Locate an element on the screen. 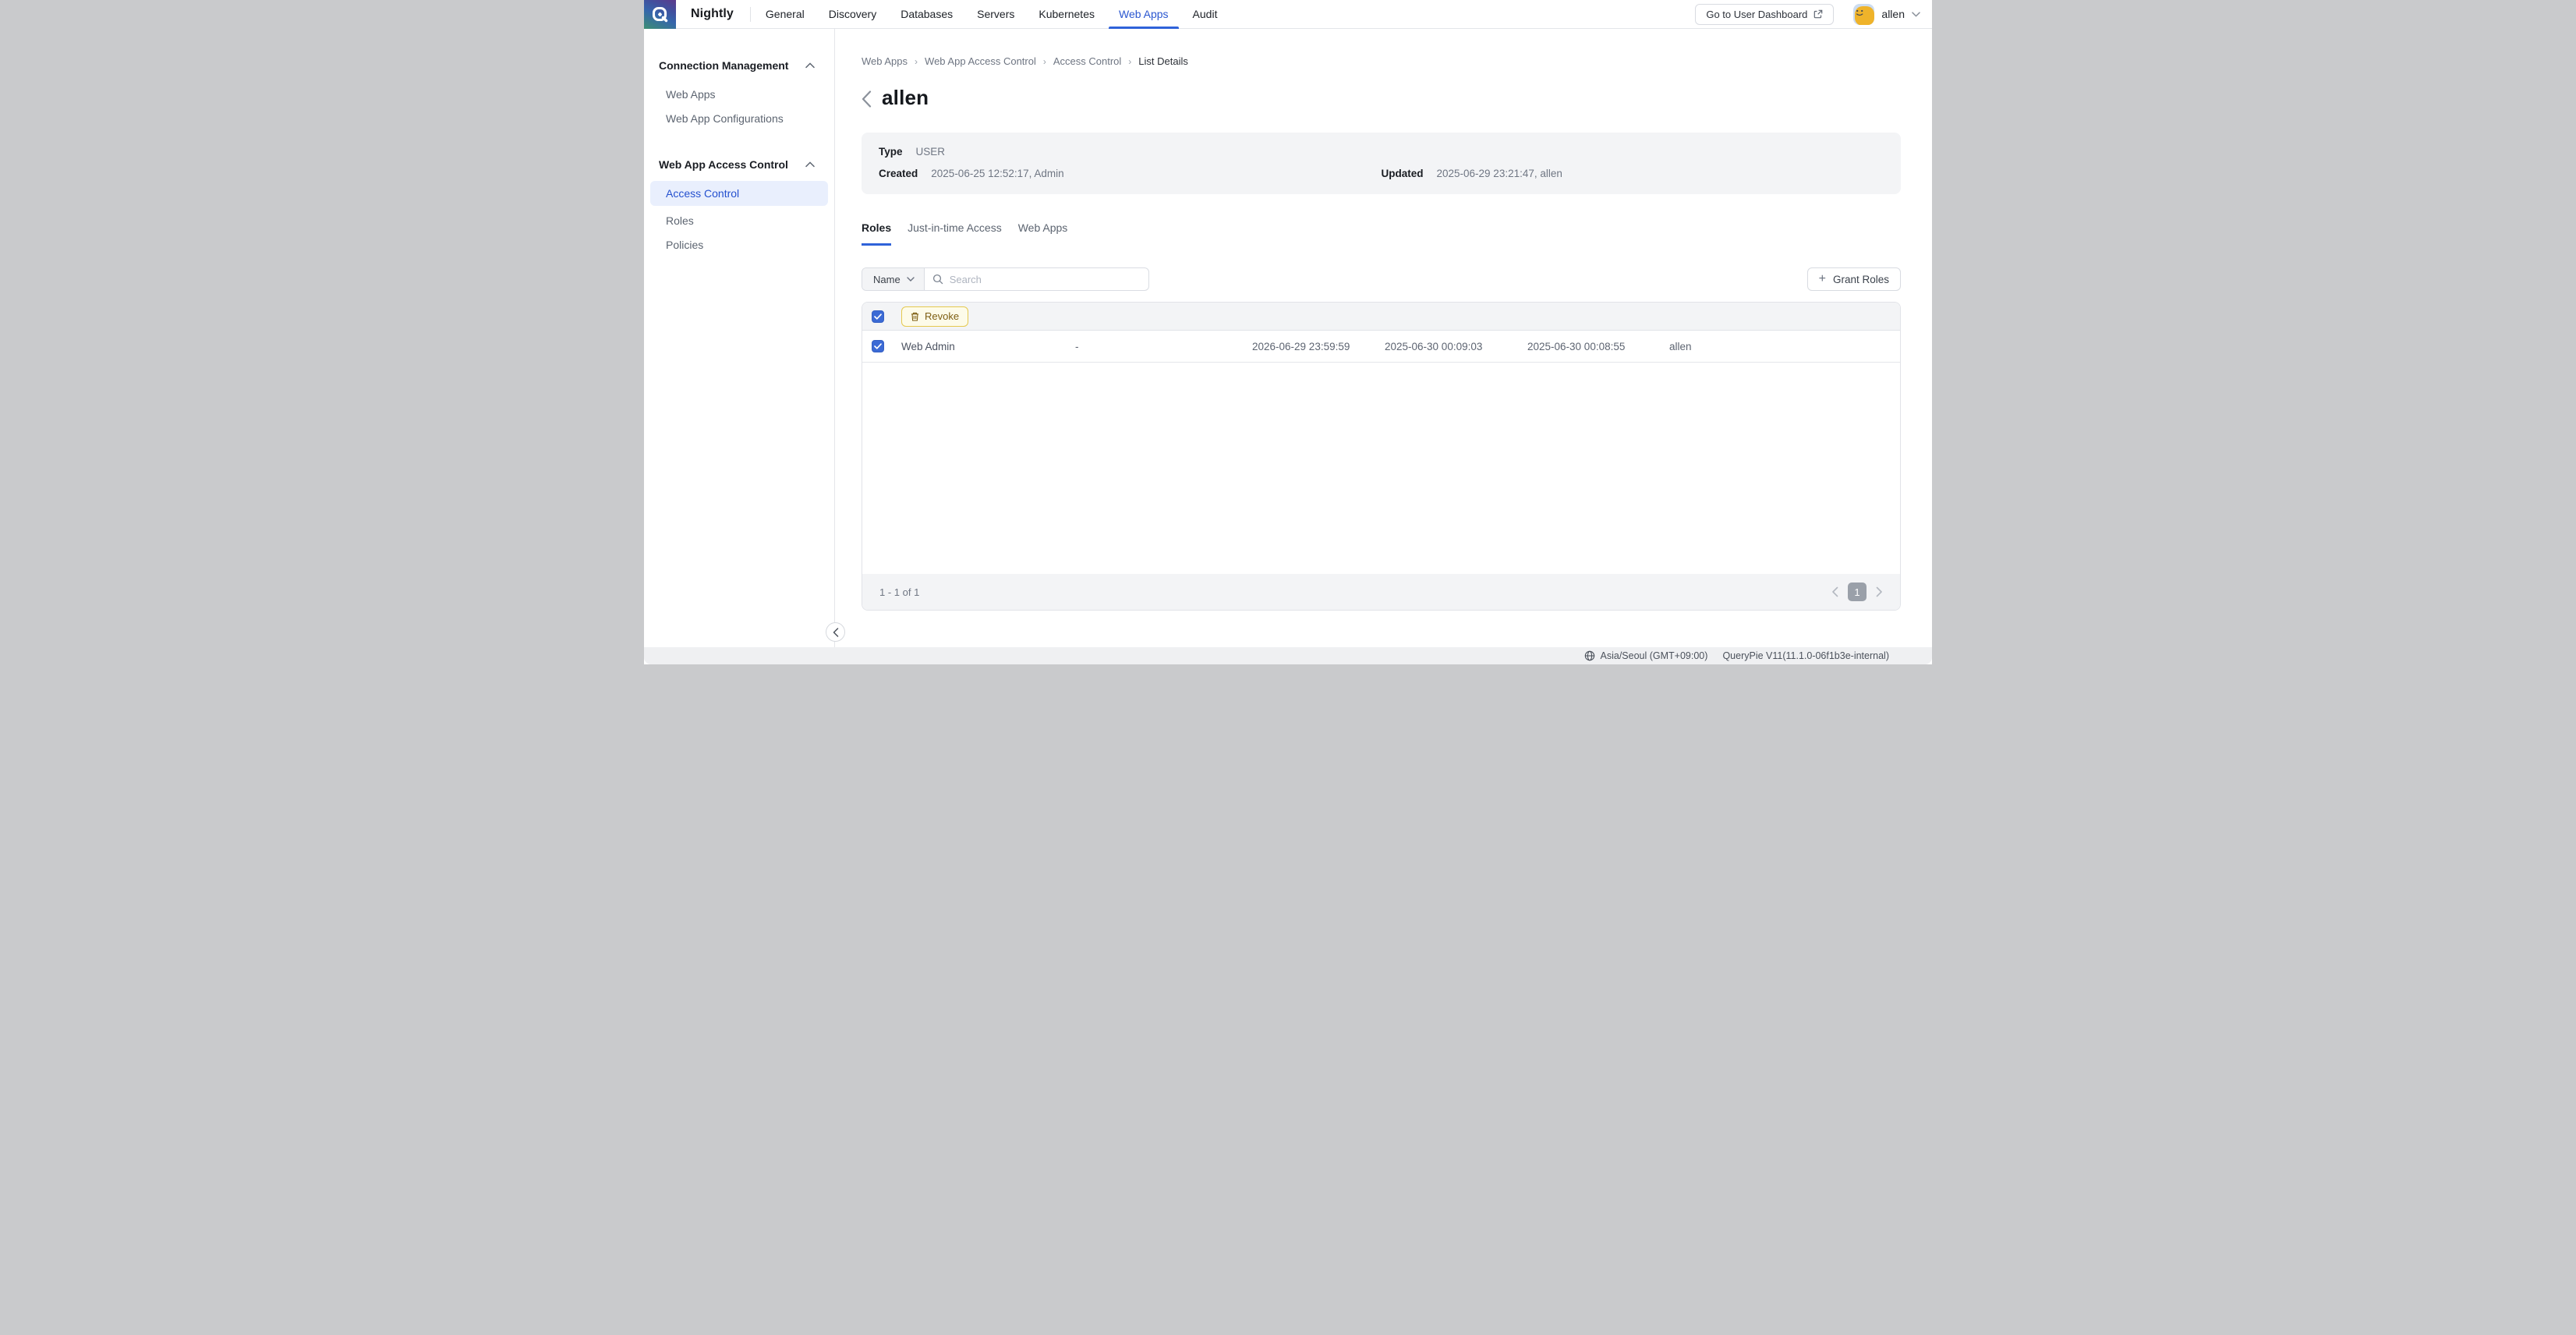 Image resolution: width=2576 pixels, height=1335 pixels. sidebar-item-roles: Roles is located at coordinates (739, 220).